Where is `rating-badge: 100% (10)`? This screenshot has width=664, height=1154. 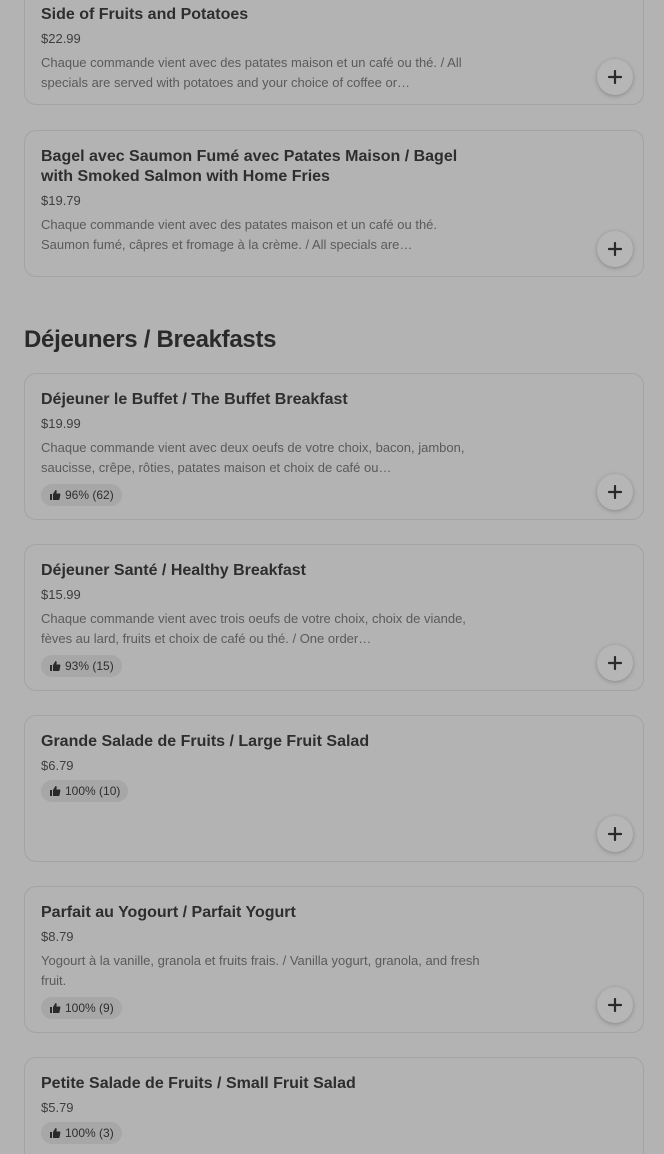 rating-badge: 100% (10) is located at coordinates (85, 791).